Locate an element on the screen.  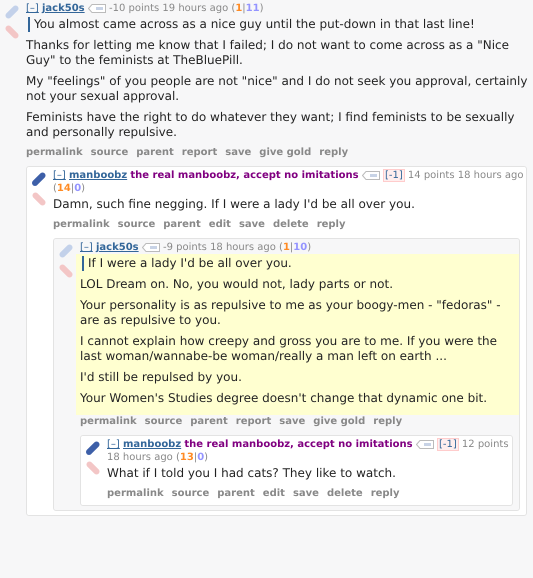
downvote-count: 10 is located at coordinates (300, 247).